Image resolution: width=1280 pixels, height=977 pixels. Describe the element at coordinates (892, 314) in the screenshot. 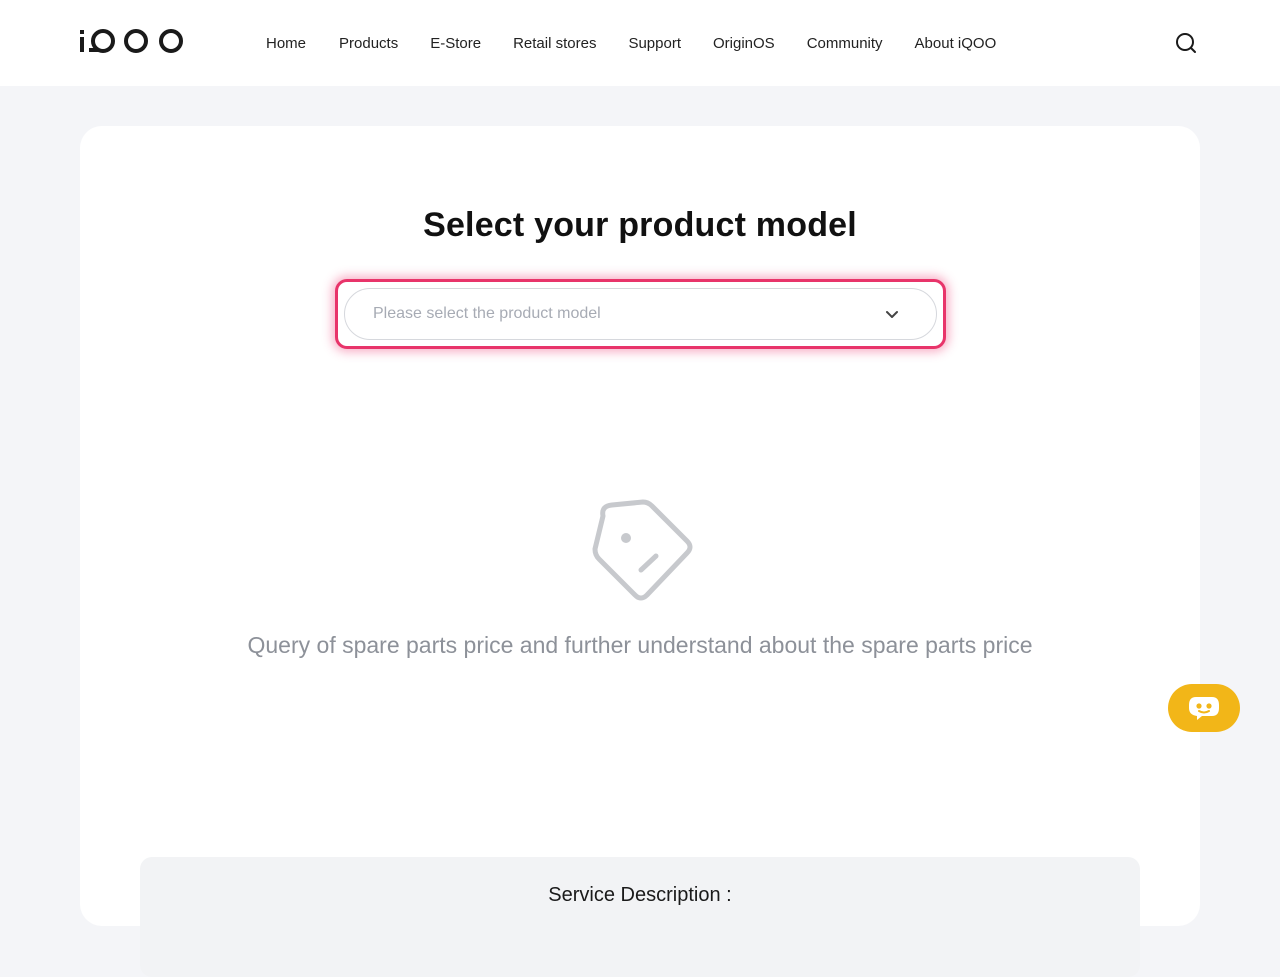

I see `chevron-down-icon` at that location.